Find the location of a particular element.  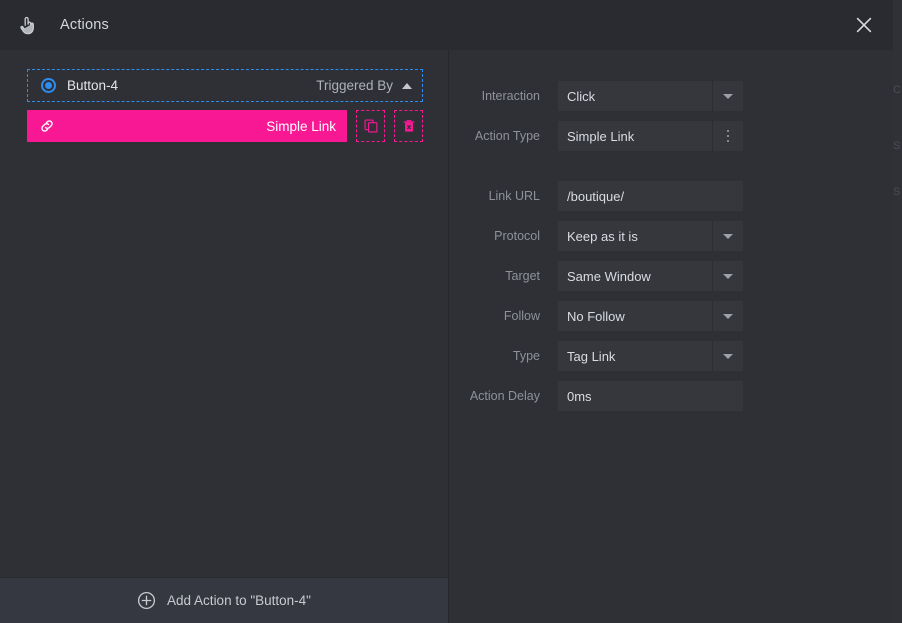

link-icon is located at coordinates (47, 126).